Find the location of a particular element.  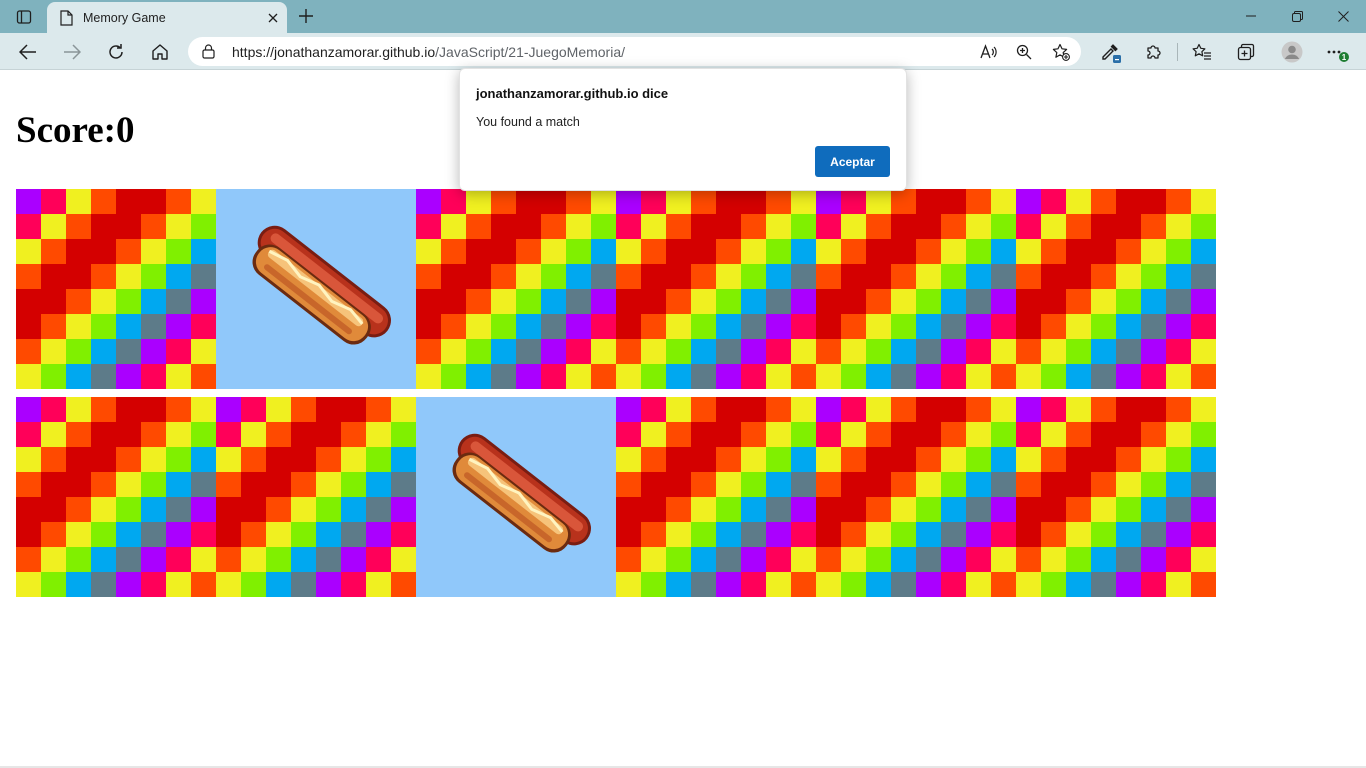

url-path: /JavaScript/21-JuegoMemoria/ is located at coordinates (530, 52).